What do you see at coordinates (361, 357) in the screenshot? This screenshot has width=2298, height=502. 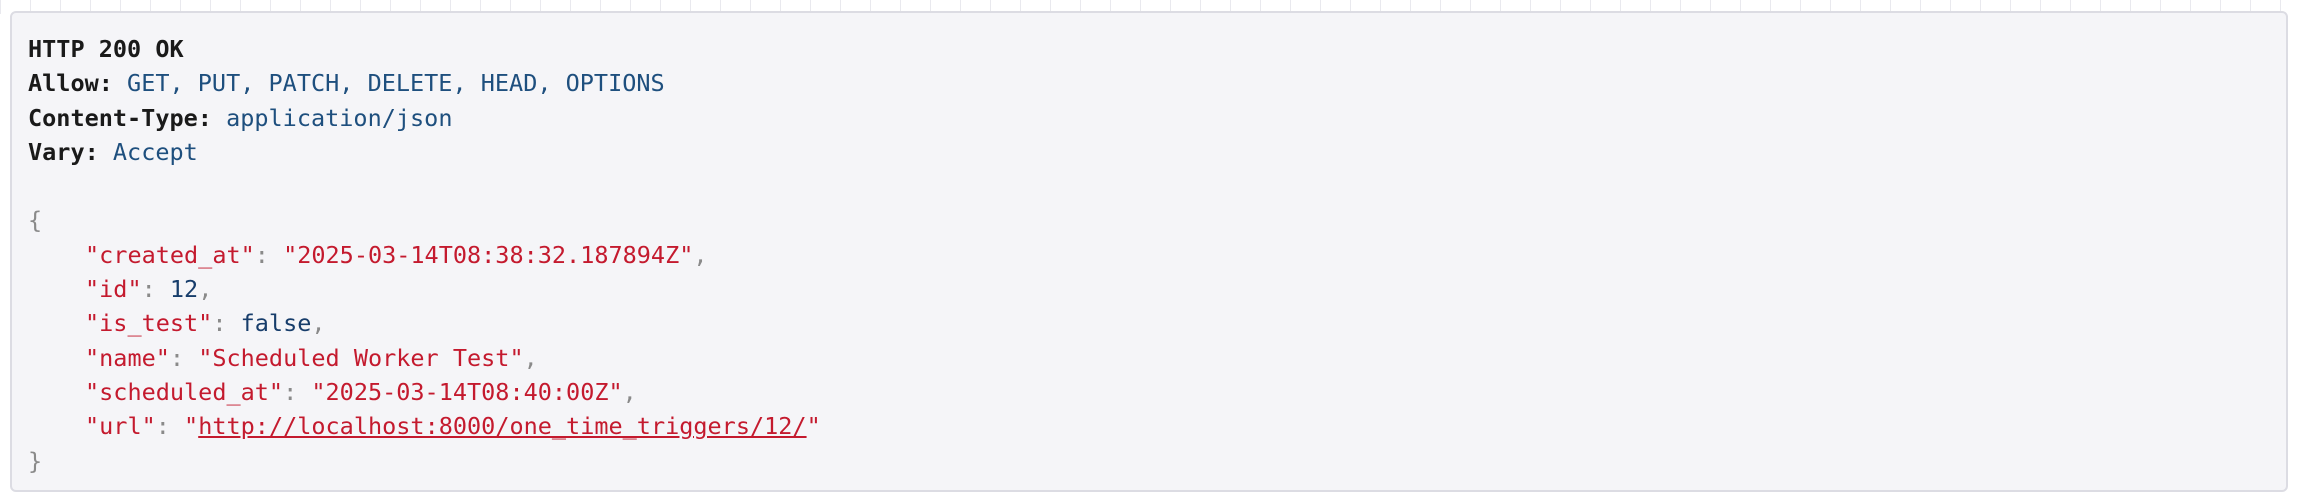 I see `json-value: "Scheduled Worker Test"` at bounding box center [361, 357].